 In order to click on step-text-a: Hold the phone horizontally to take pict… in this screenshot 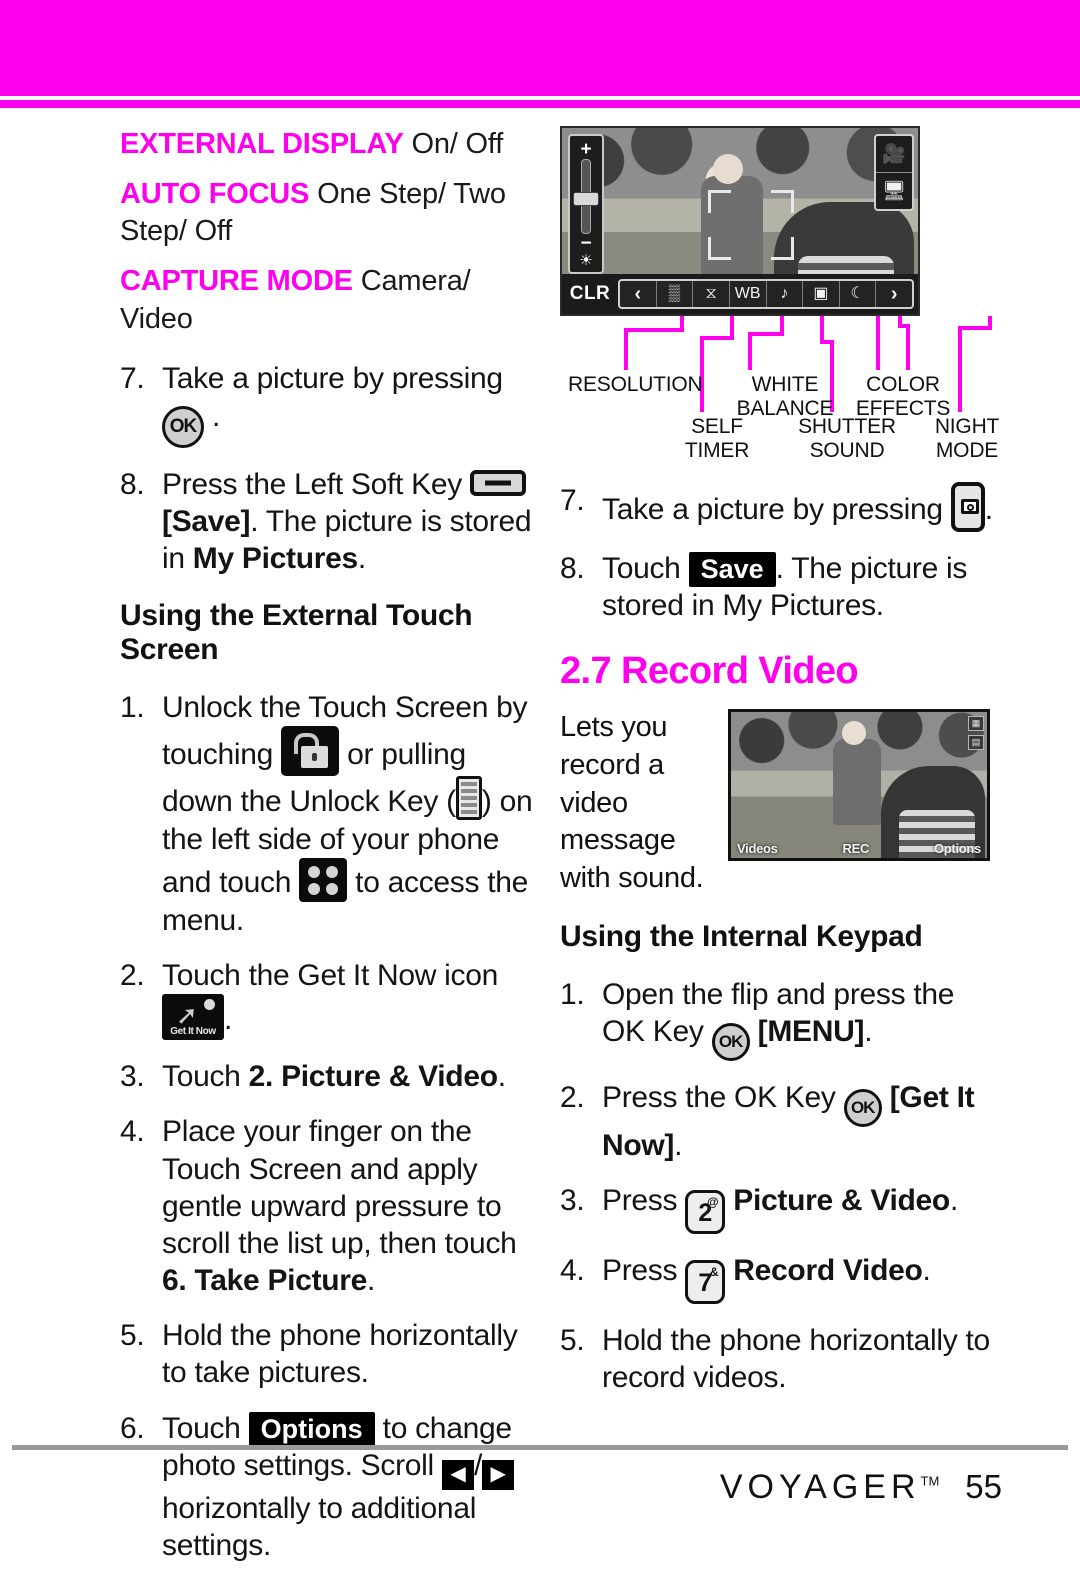, I will do `click(340, 1354)`.